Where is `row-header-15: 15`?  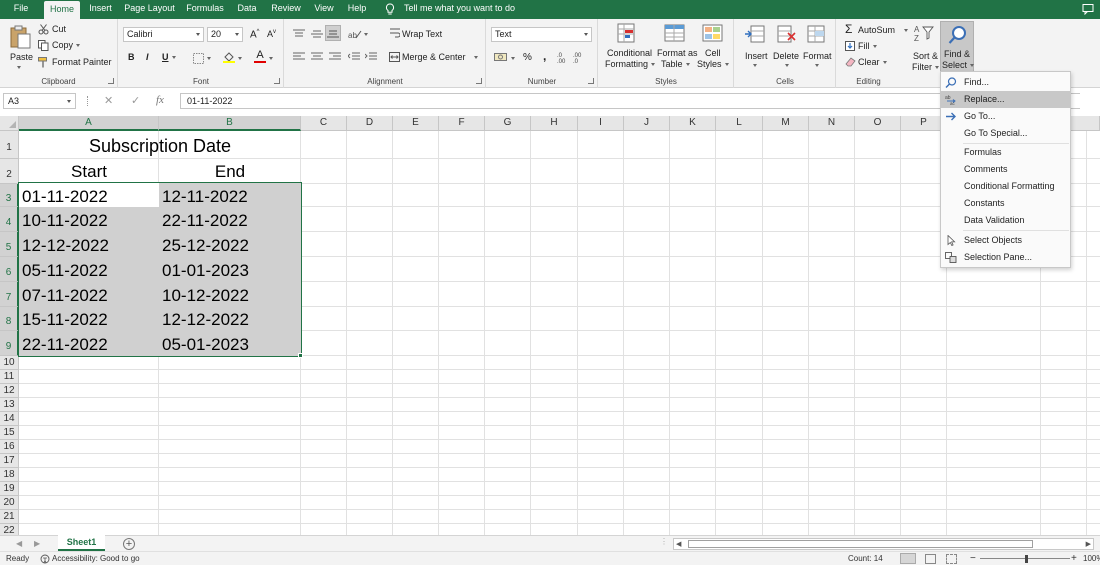 row-header-15: 15 is located at coordinates (9, 433).